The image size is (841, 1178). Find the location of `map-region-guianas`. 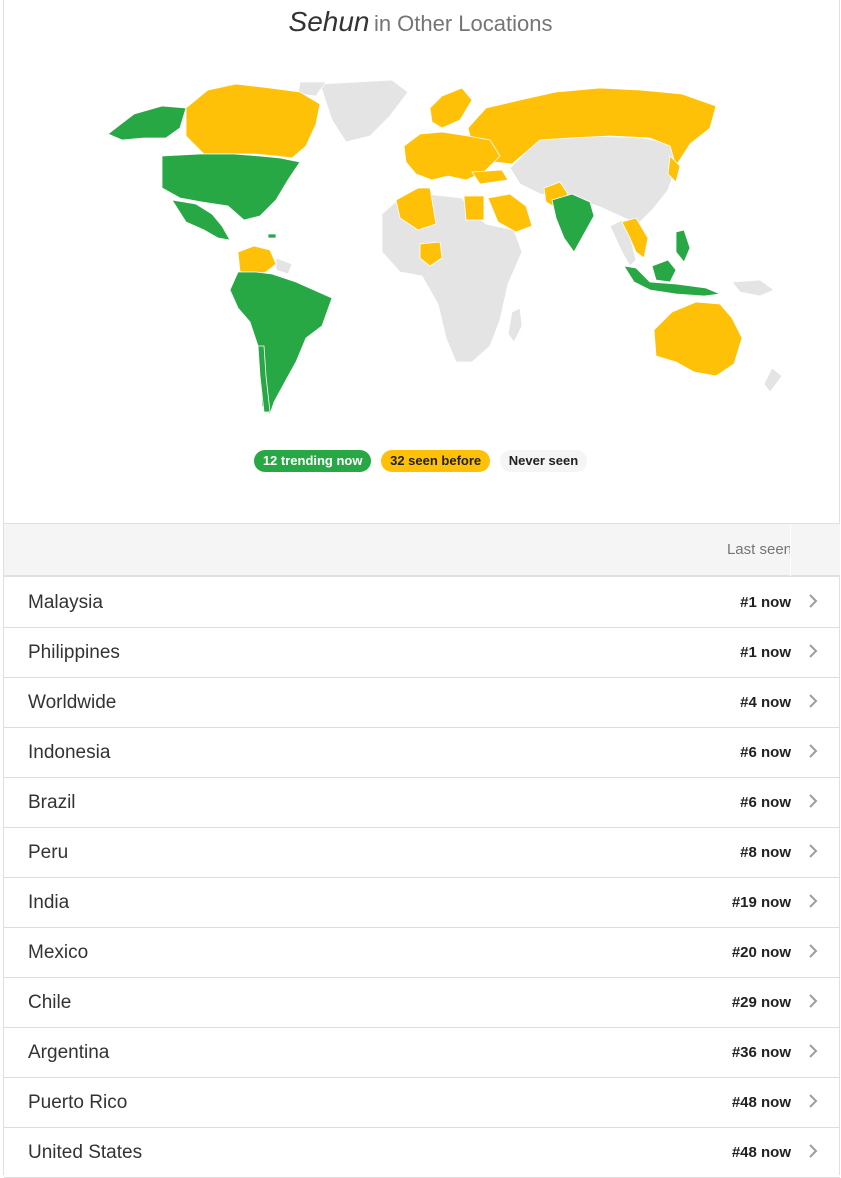

map-region-guianas is located at coordinates (284, 266).